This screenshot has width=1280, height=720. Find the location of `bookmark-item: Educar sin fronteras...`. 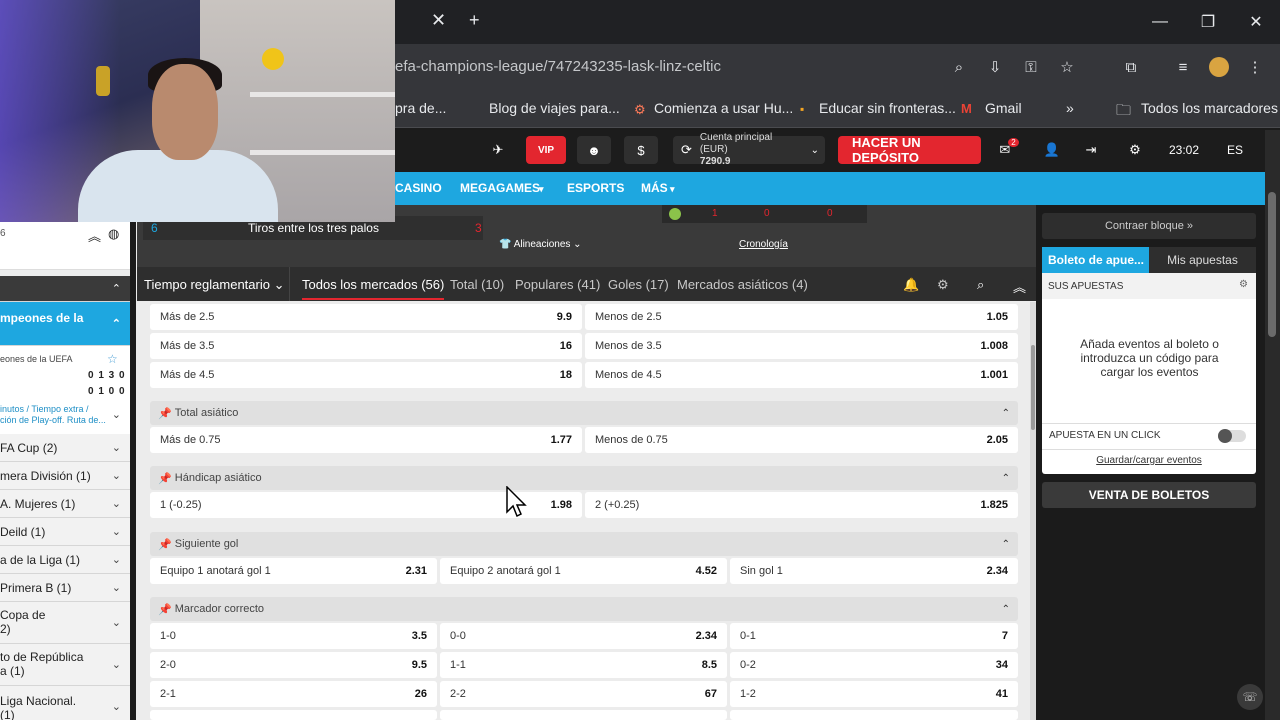

bookmark-item: Educar sin fronteras... is located at coordinates (887, 108).